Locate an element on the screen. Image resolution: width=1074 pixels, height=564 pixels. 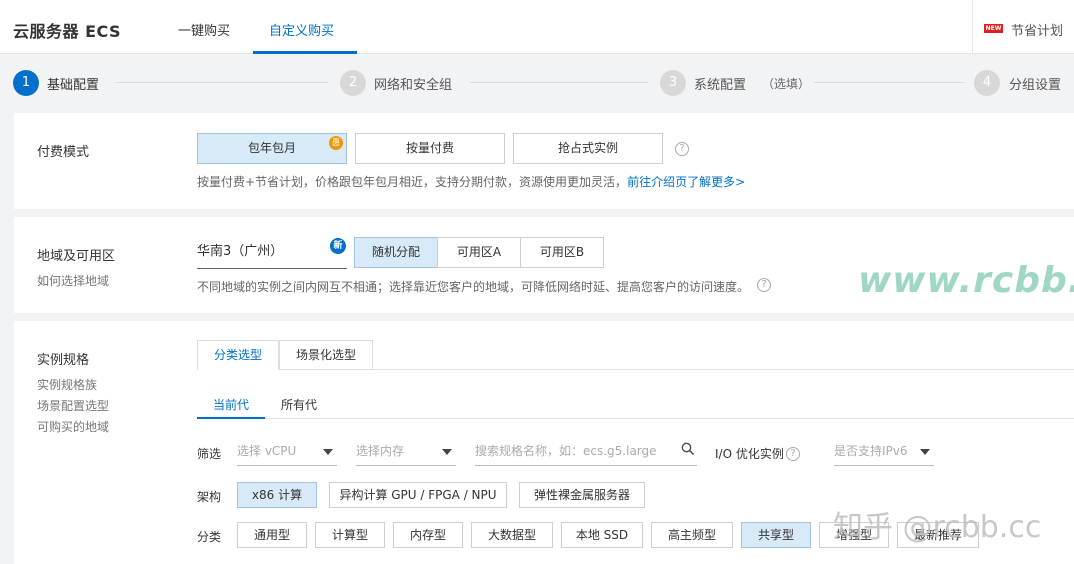
tab-current-generation: 当前代 is located at coordinates (231, 404).